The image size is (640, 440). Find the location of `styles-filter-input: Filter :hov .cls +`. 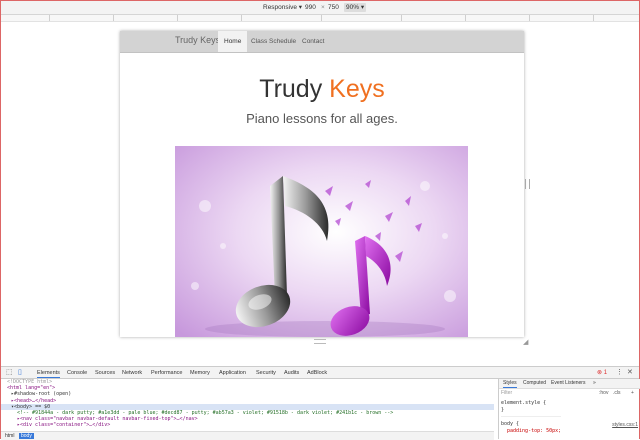

styles-filter-input: Filter :hov .cls + is located at coordinates (569, 393).